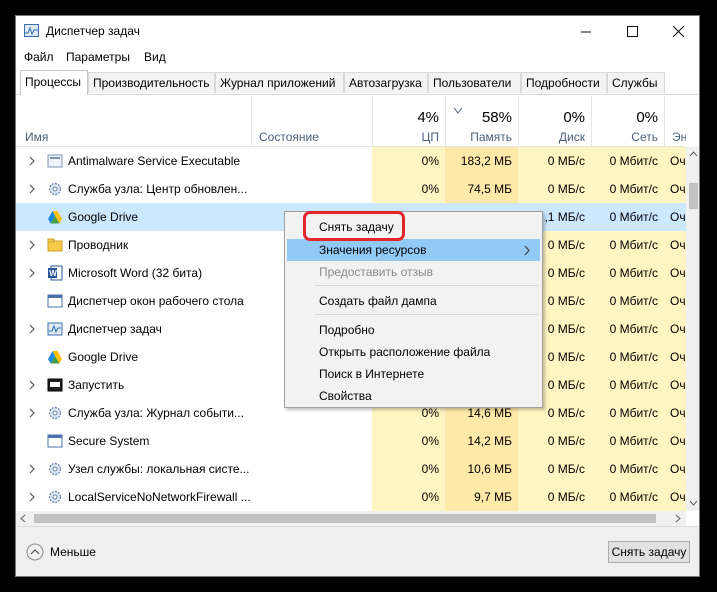  Describe the element at coordinates (279, 82) in the screenshot. I see `tab-app-history: Журнал приложений` at that location.